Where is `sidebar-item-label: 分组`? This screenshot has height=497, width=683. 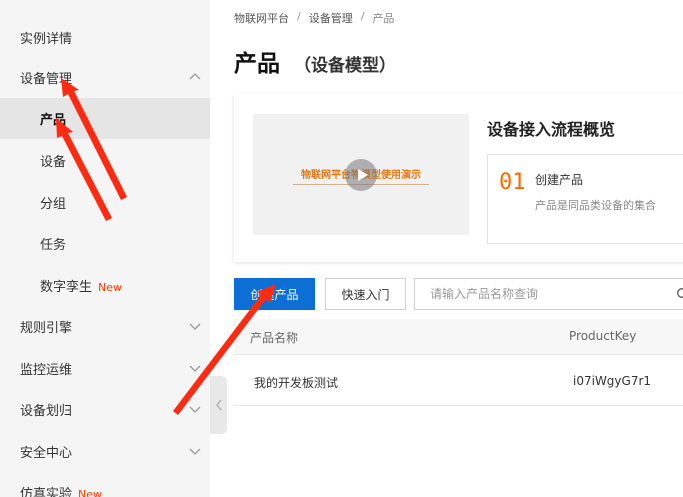
sidebar-item-label: 分组 is located at coordinates (53, 204).